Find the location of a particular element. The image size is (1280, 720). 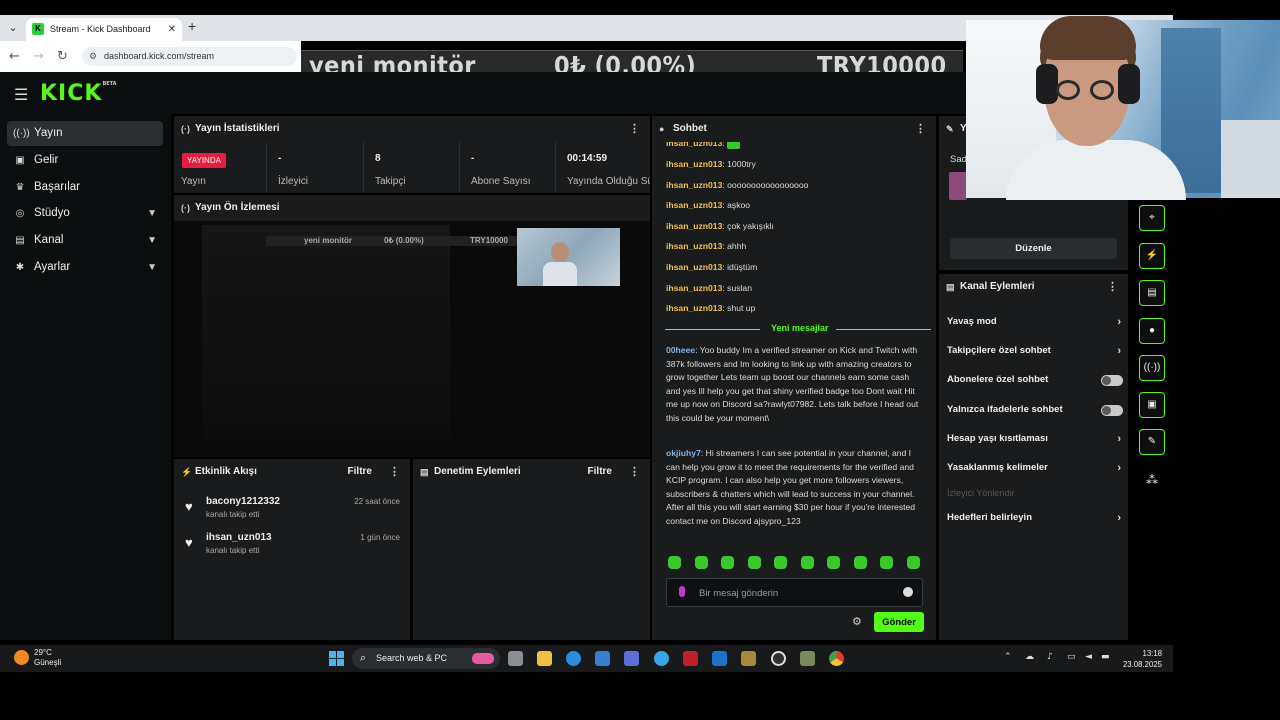

emoji-picker-icon is located at coordinates (908, 592).